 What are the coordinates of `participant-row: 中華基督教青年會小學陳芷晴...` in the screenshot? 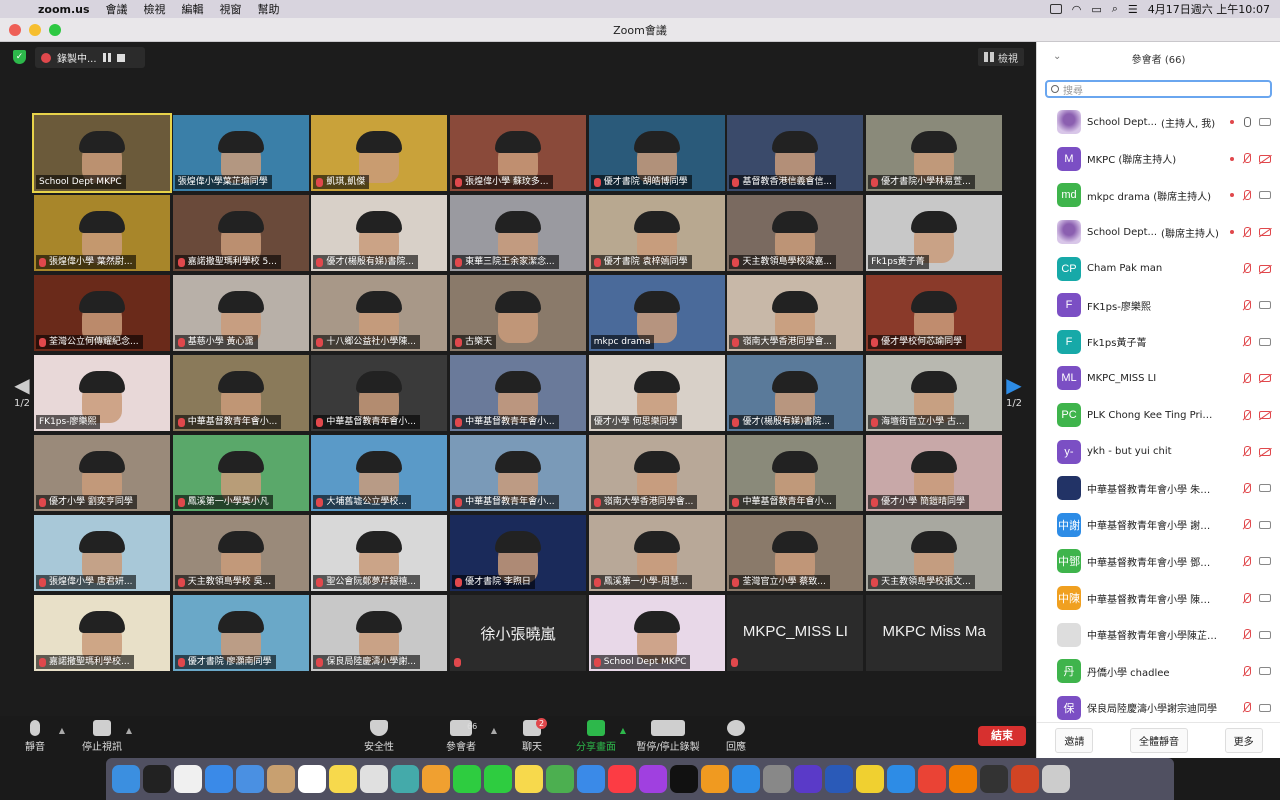 It's located at (1158, 634).